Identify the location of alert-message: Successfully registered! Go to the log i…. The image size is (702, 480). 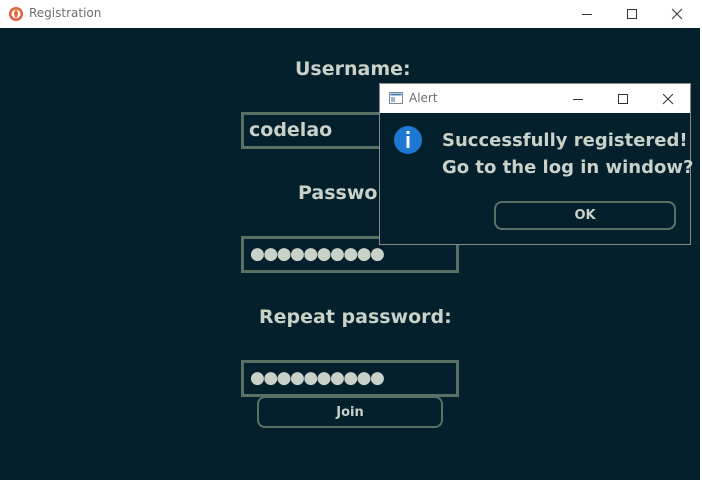
(567, 154).